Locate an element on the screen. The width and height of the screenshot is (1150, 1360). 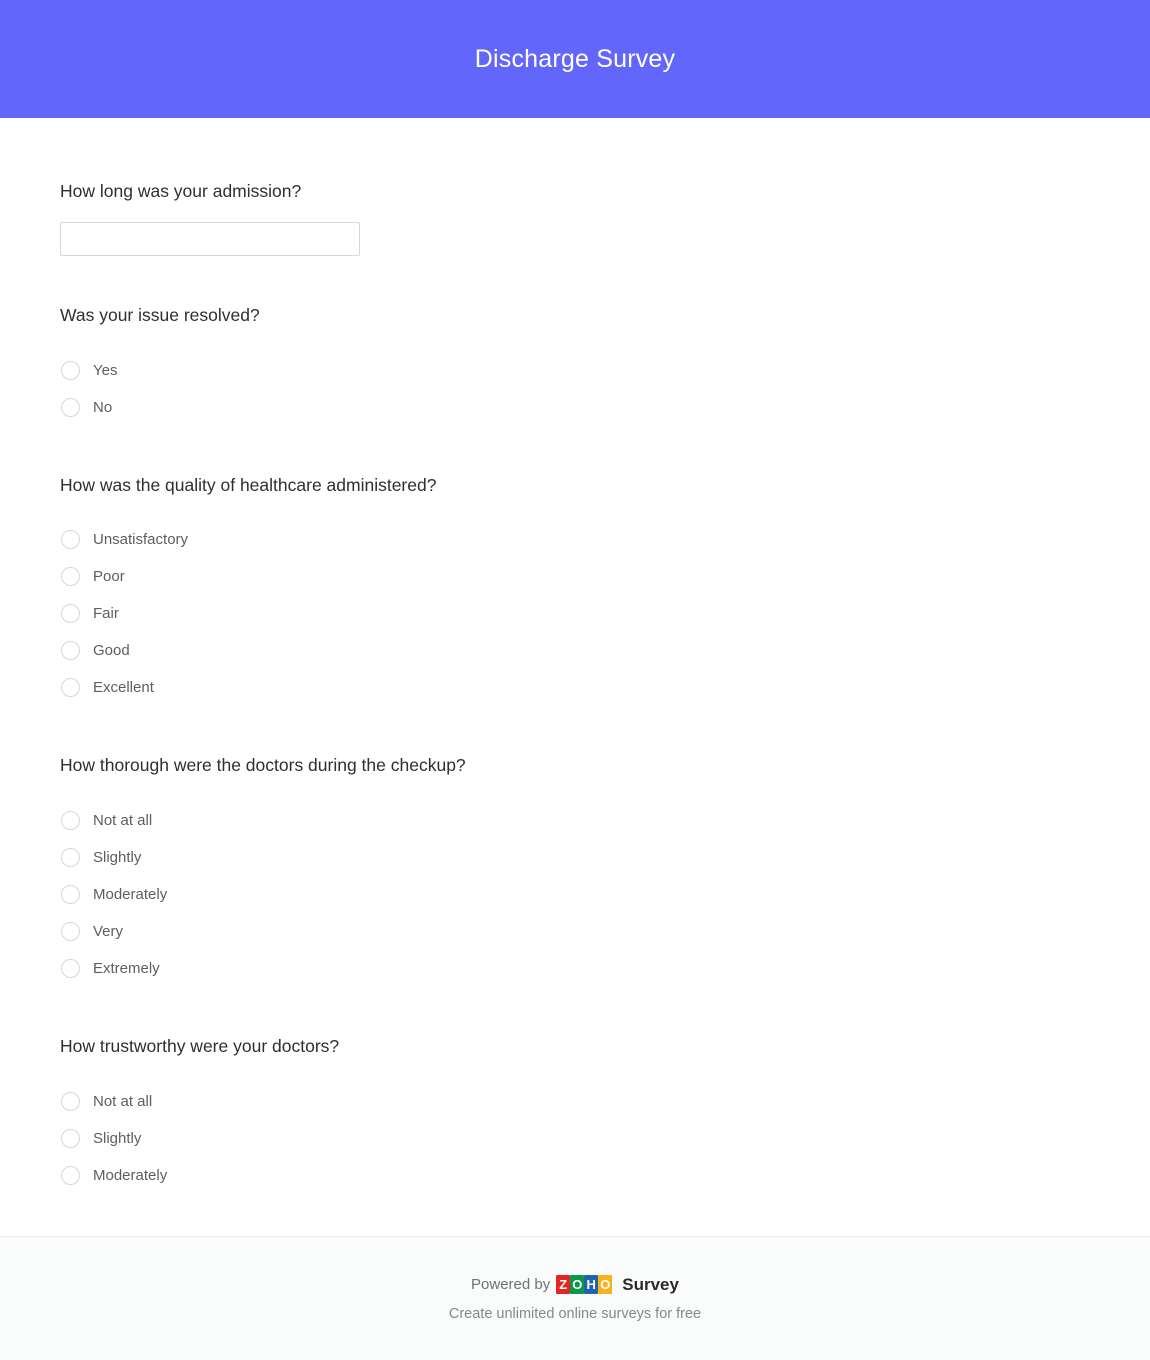
page-title: Discharge Survey is located at coordinates (575, 58).